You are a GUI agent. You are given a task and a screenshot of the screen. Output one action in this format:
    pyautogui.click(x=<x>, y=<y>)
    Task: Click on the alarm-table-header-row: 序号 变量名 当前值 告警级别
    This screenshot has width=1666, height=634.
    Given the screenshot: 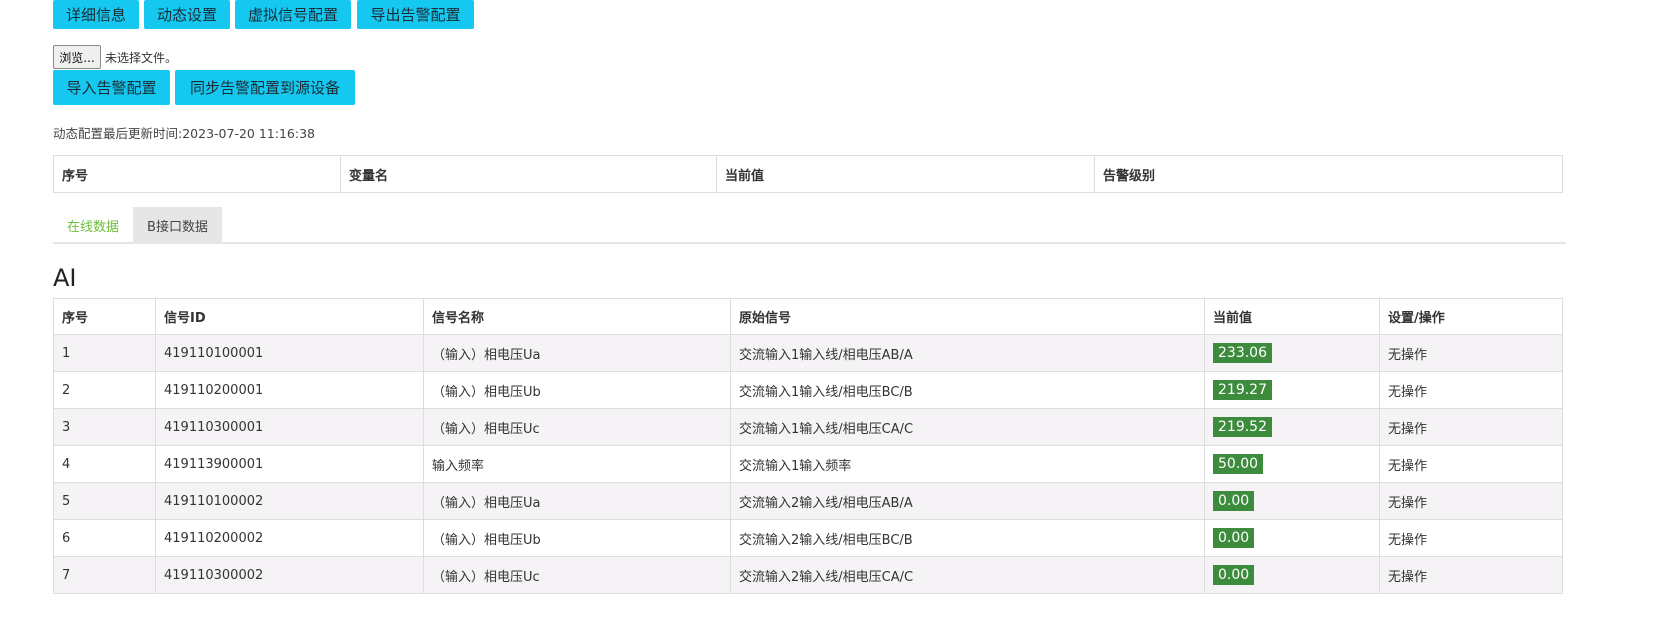 What is the action you would take?
    pyautogui.click(x=808, y=174)
    